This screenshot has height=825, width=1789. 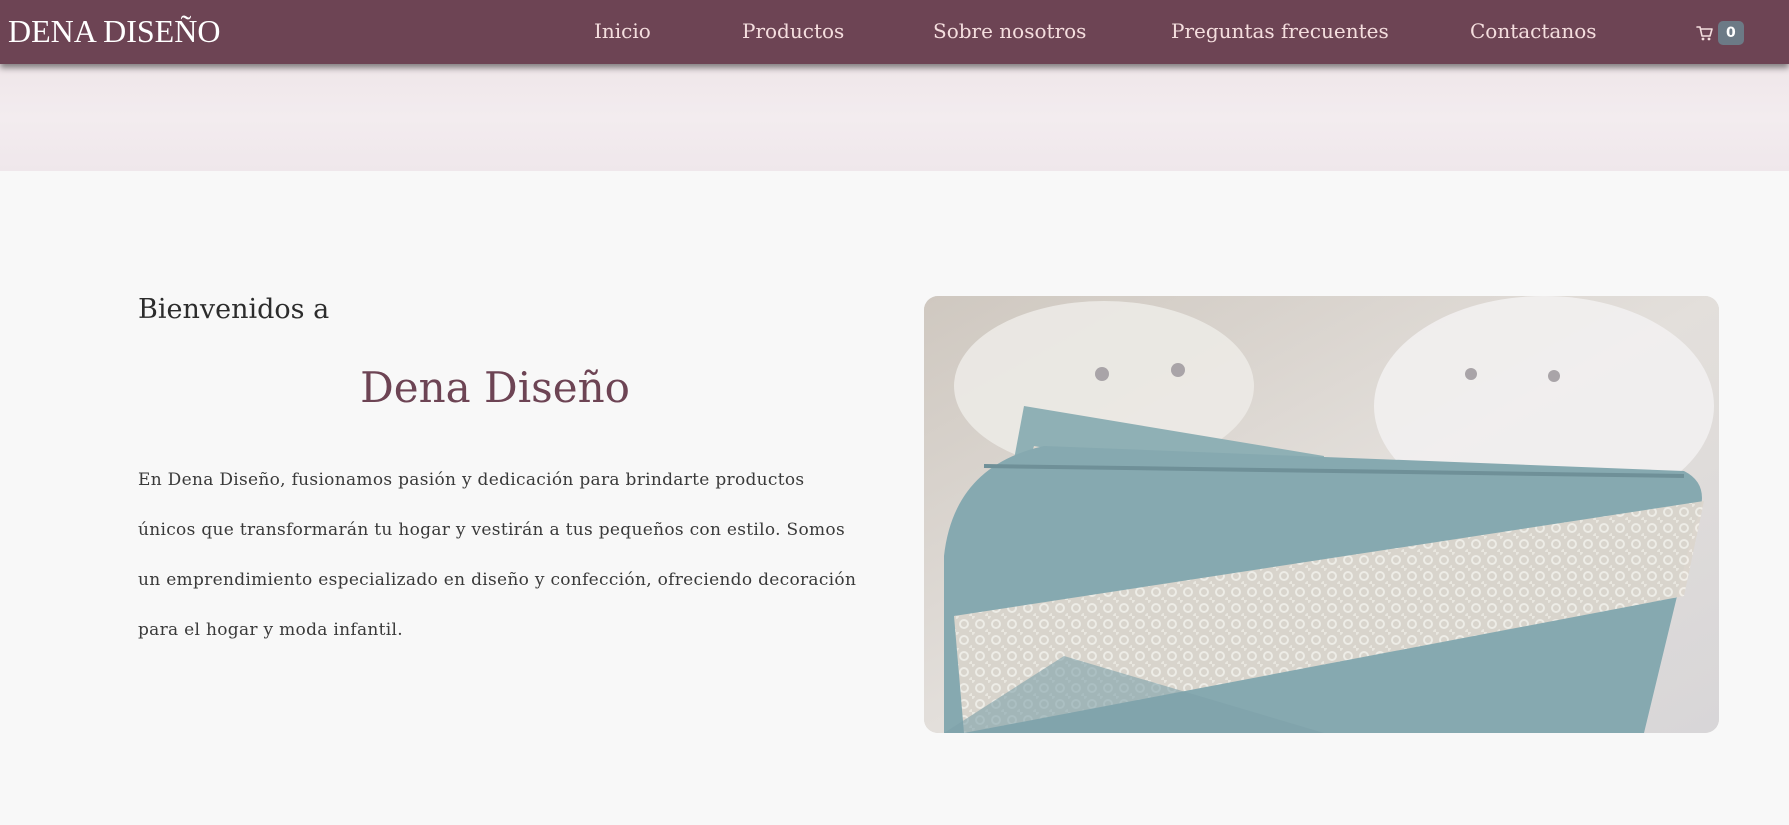 I want to click on nav-link-contactanos: Contactanos, so click(x=1533, y=31).